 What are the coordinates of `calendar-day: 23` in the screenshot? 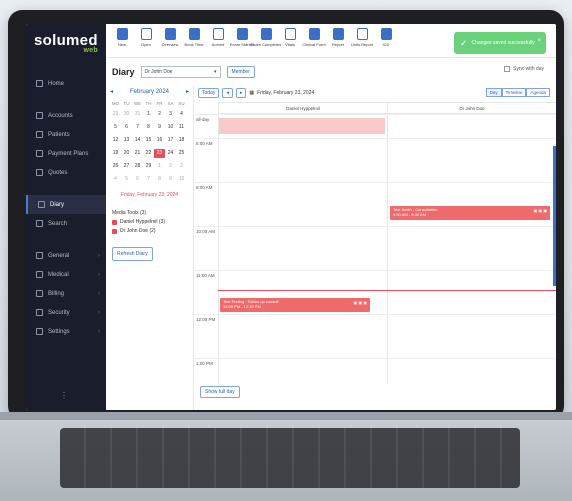 It's located at (159, 153).